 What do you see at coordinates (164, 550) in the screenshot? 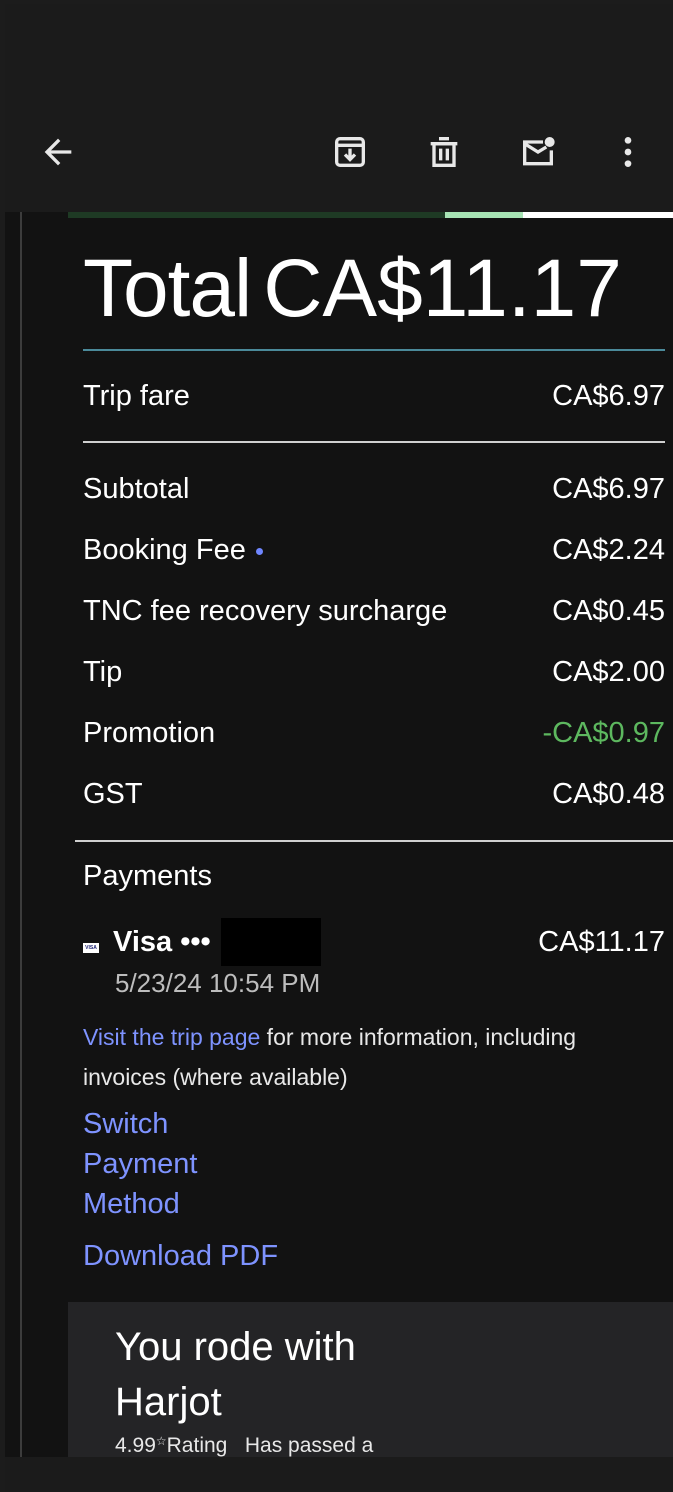
I see `line-label: Booking Fee` at bounding box center [164, 550].